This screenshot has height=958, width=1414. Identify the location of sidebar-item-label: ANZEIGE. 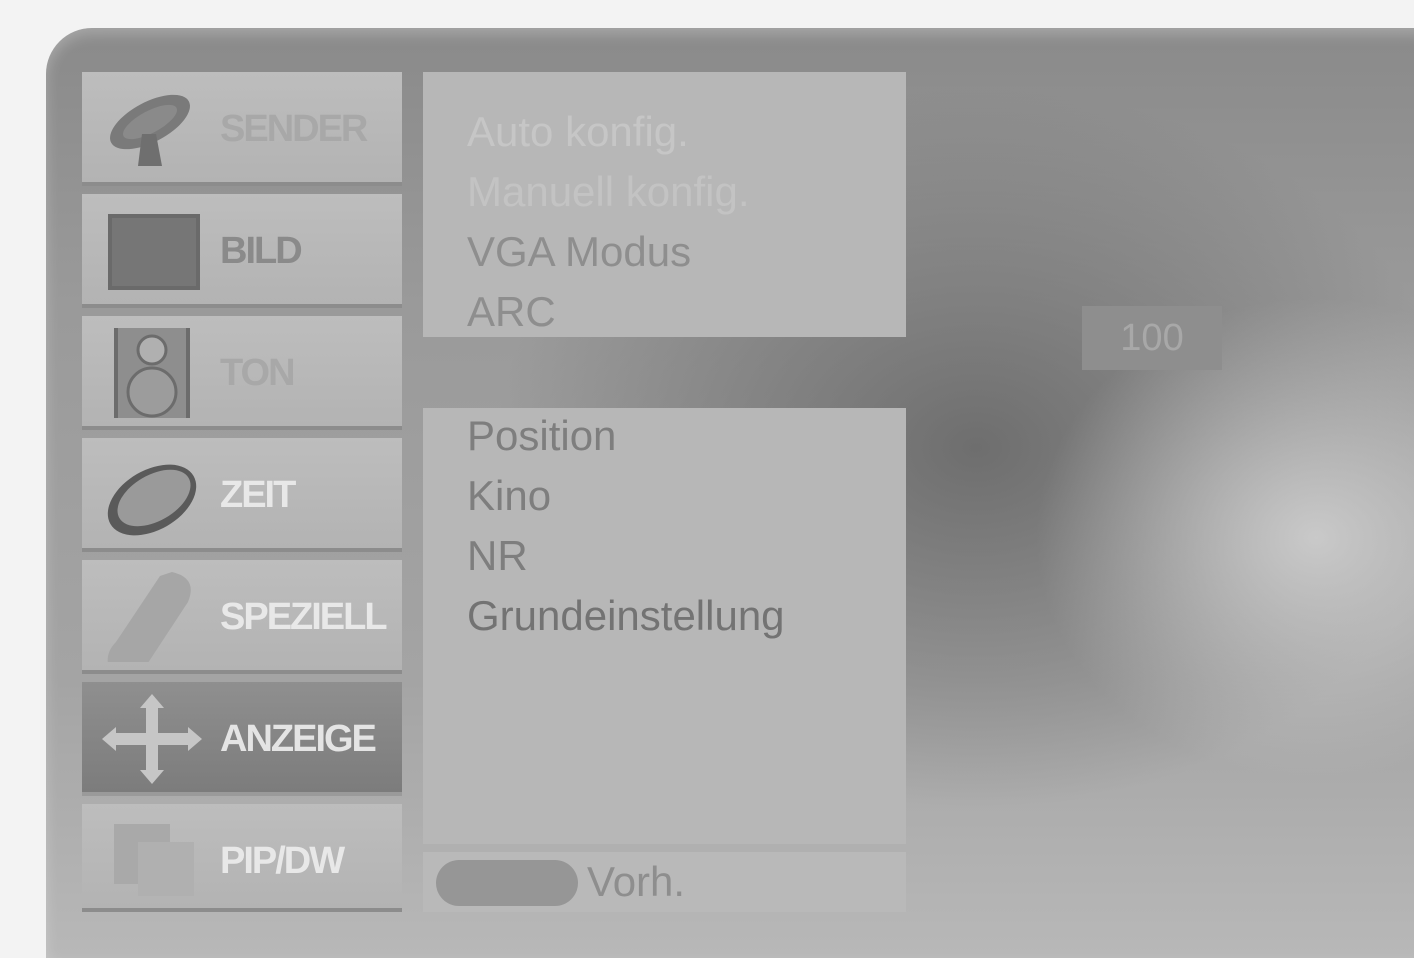
(298, 739).